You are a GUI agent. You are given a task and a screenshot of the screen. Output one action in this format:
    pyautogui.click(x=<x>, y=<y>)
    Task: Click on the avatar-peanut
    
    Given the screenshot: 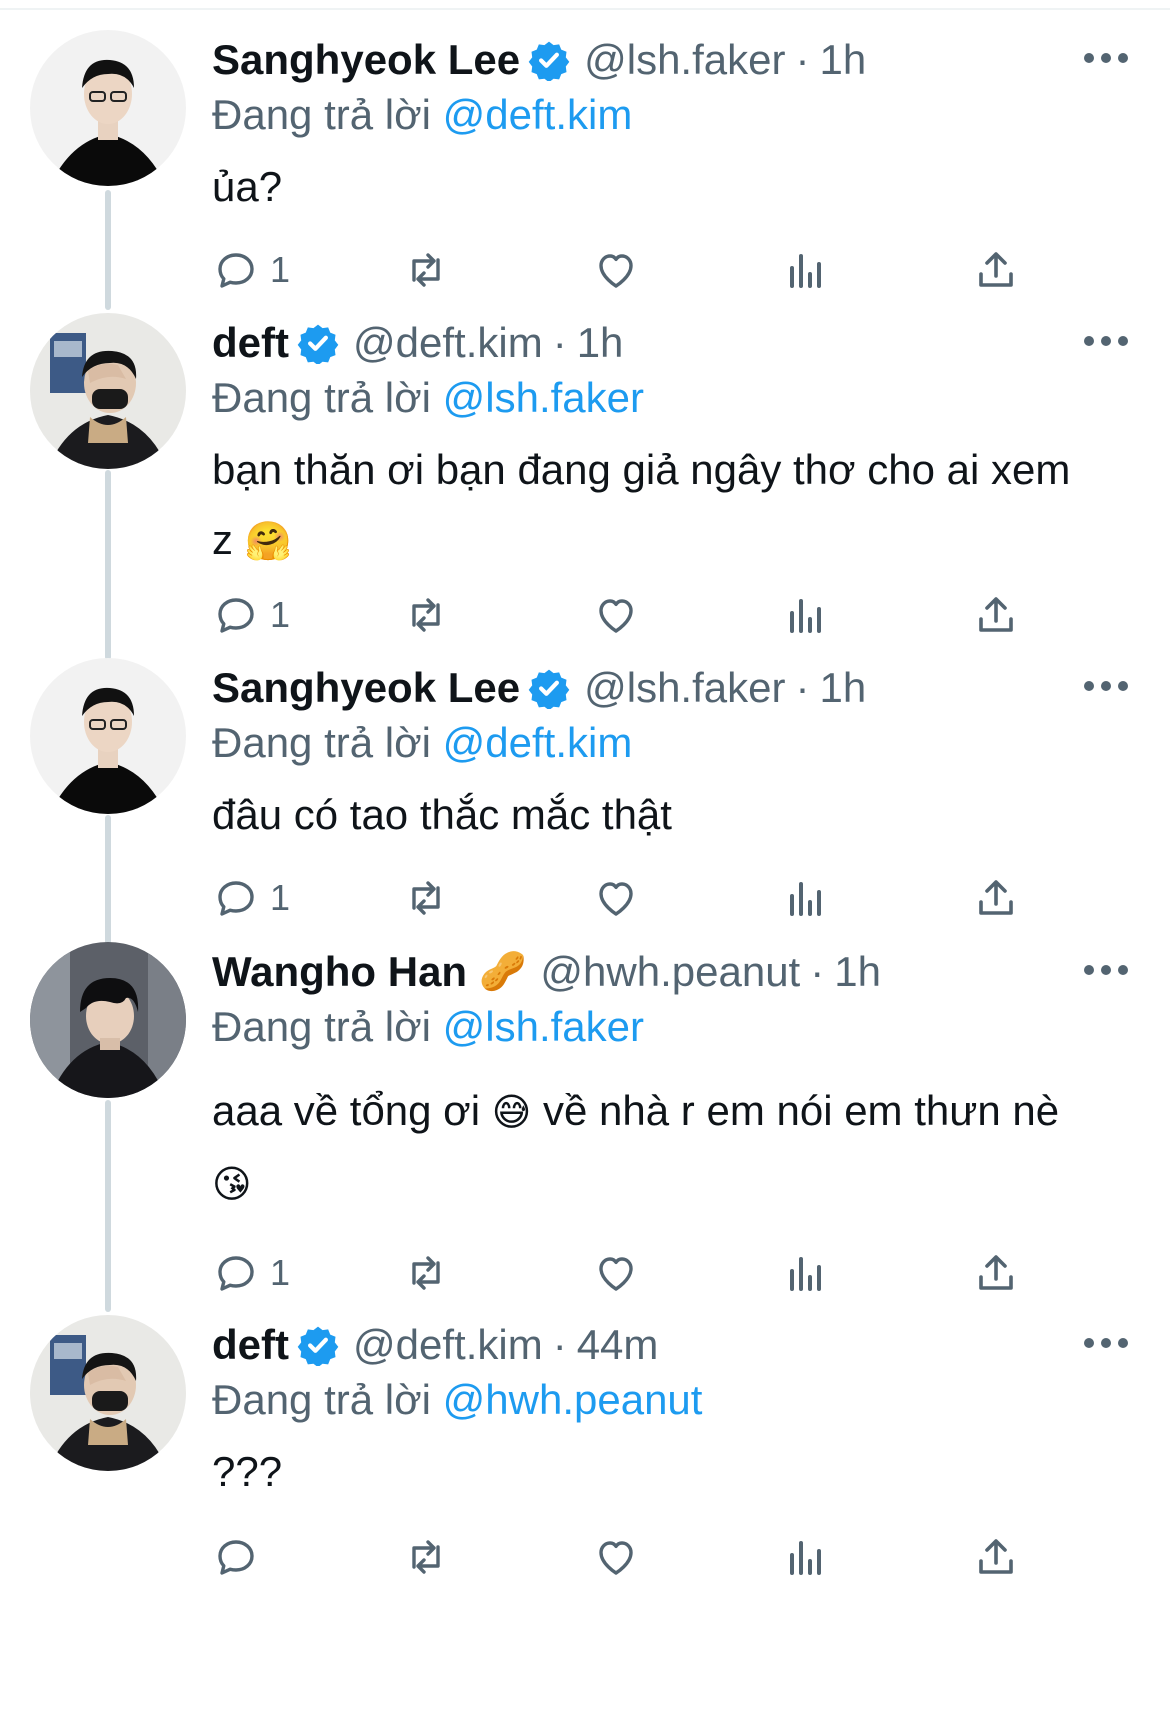 What is the action you would take?
    pyautogui.click(x=108, y=1020)
    